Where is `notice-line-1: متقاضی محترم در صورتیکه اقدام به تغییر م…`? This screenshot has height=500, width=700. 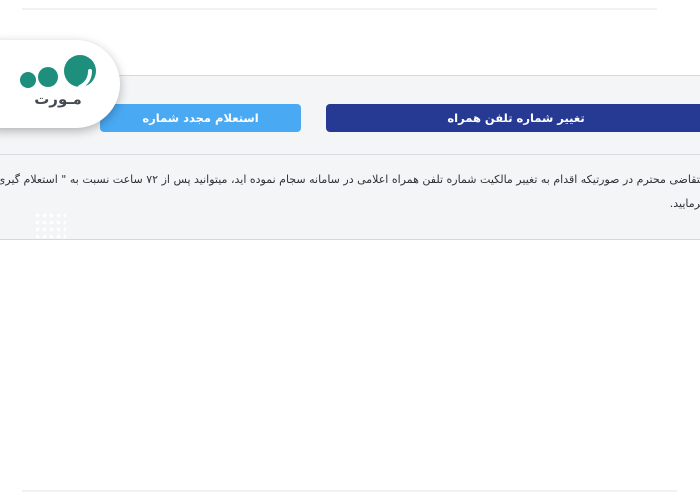 notice-line-1: متقاضی محترم در صورتیکه اقدام به تغییر م… is located at coordinates (350, 179).